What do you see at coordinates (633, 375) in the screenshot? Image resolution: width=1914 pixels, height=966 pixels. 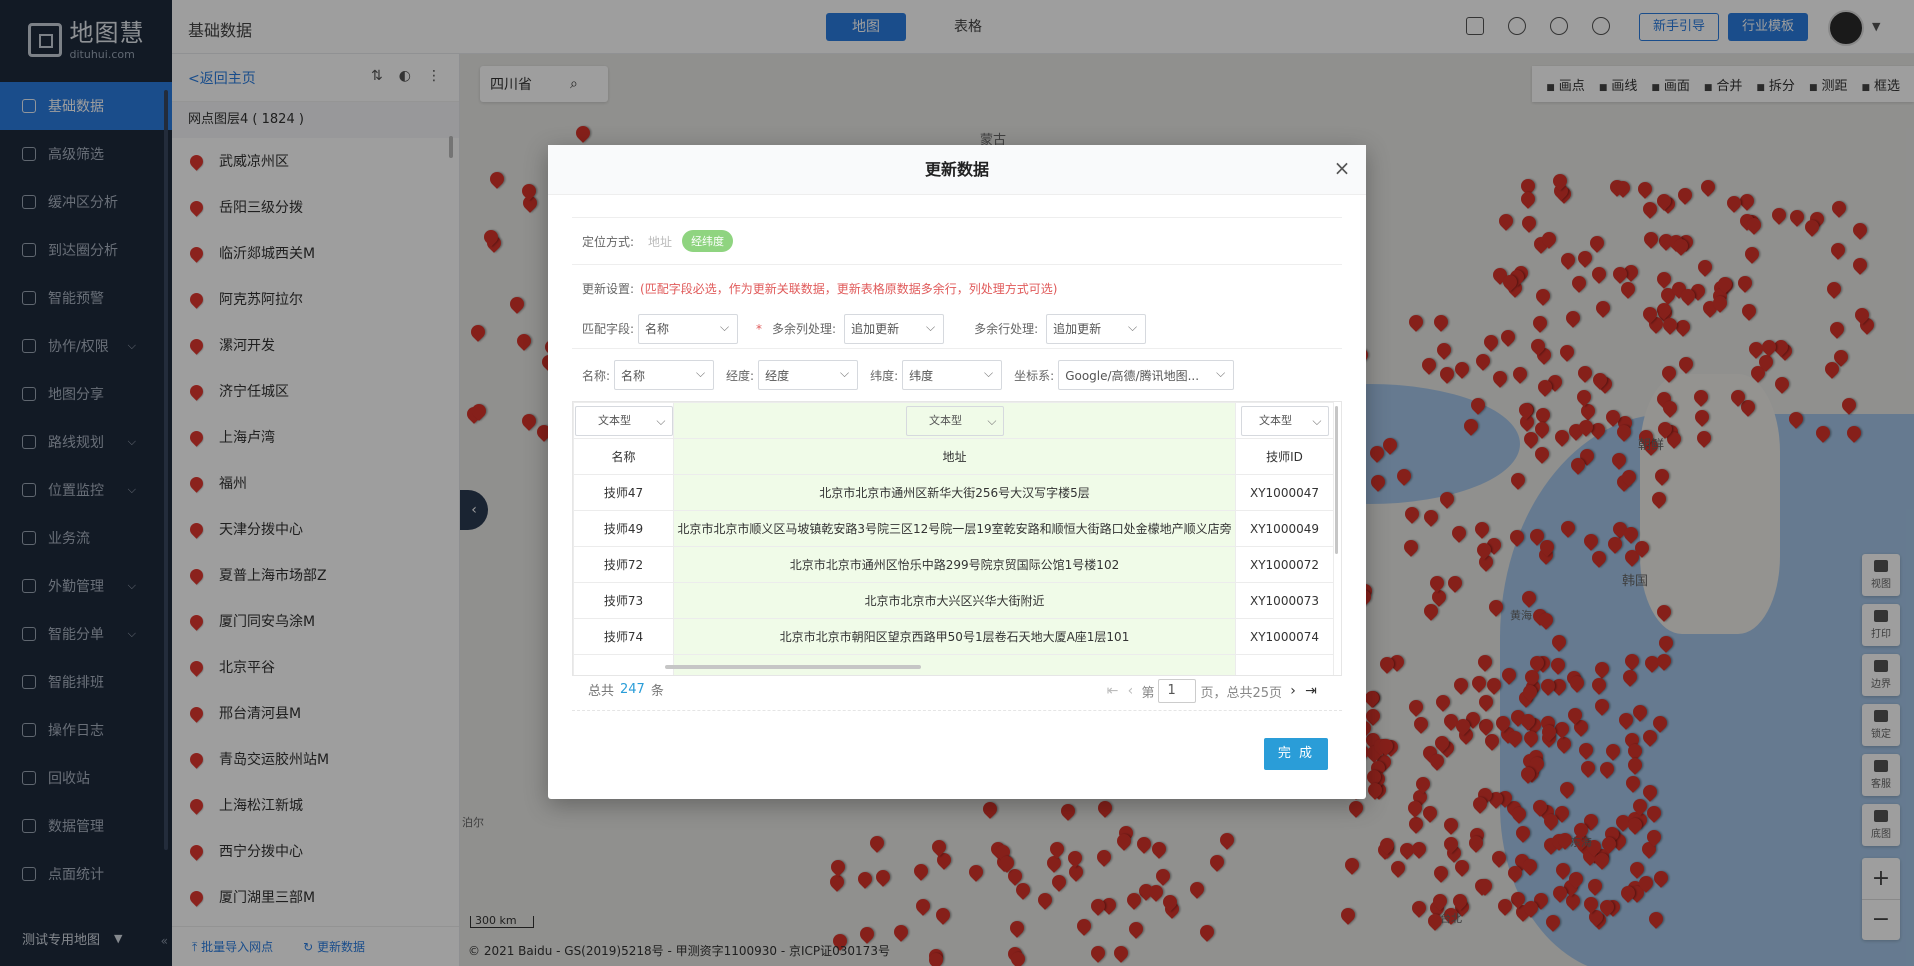 I see `name-field-value: 名称` at bounding box center [633, 375].